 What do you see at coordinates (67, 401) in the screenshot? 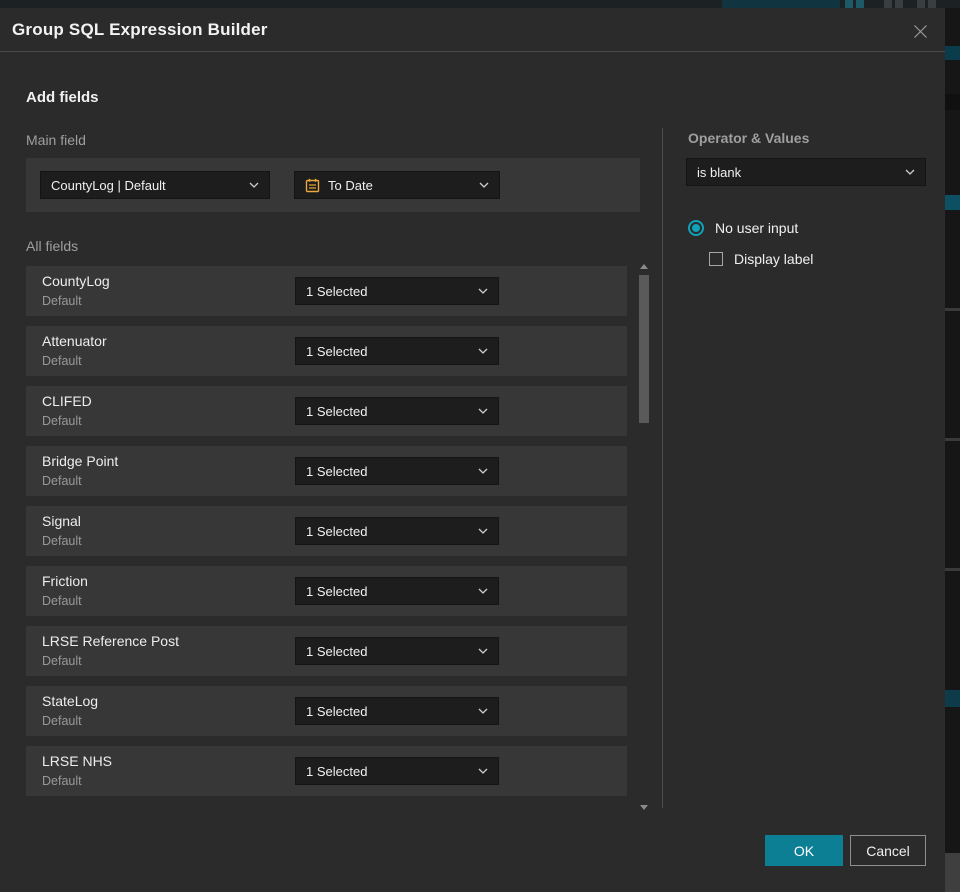
I see `field-name: CLIFED` at bounding box center [67, 401].